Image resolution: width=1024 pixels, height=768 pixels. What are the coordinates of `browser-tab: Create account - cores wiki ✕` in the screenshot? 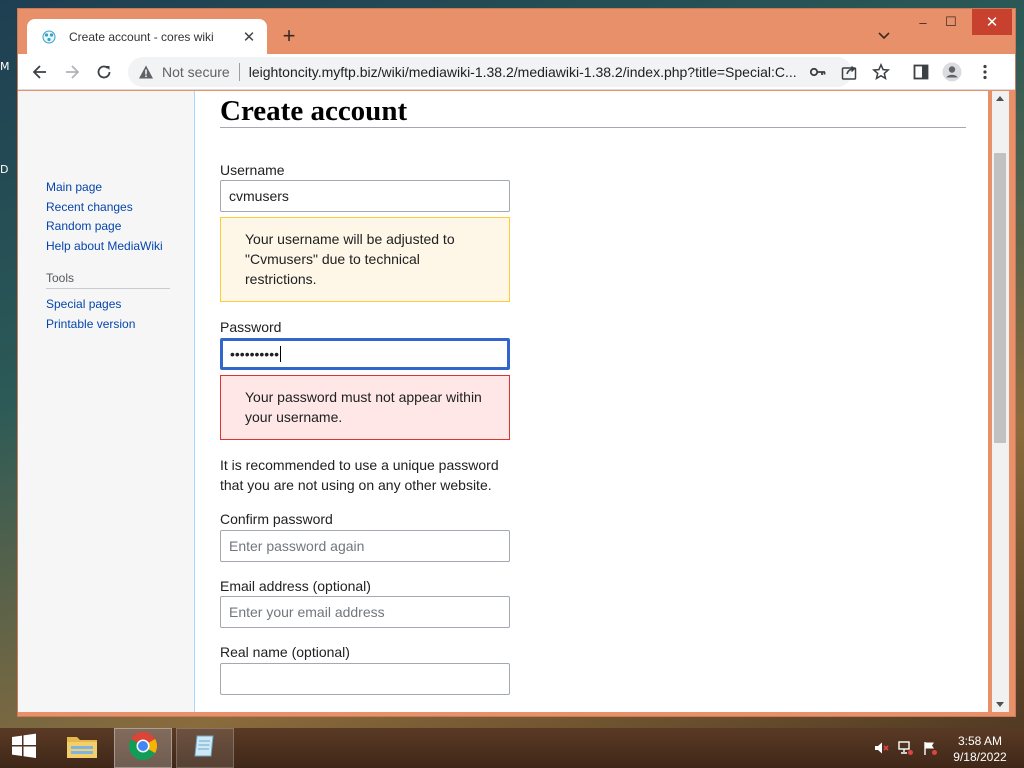 It's located at (147, 37).